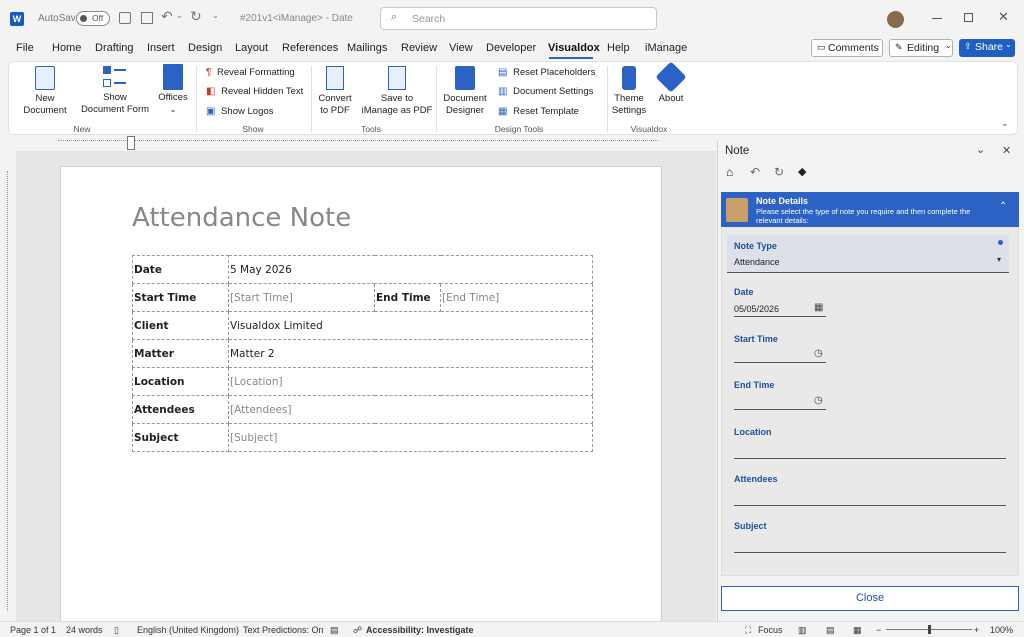  I want to click on show-logos-button: ▣ Show Logos, so click(239, 111).